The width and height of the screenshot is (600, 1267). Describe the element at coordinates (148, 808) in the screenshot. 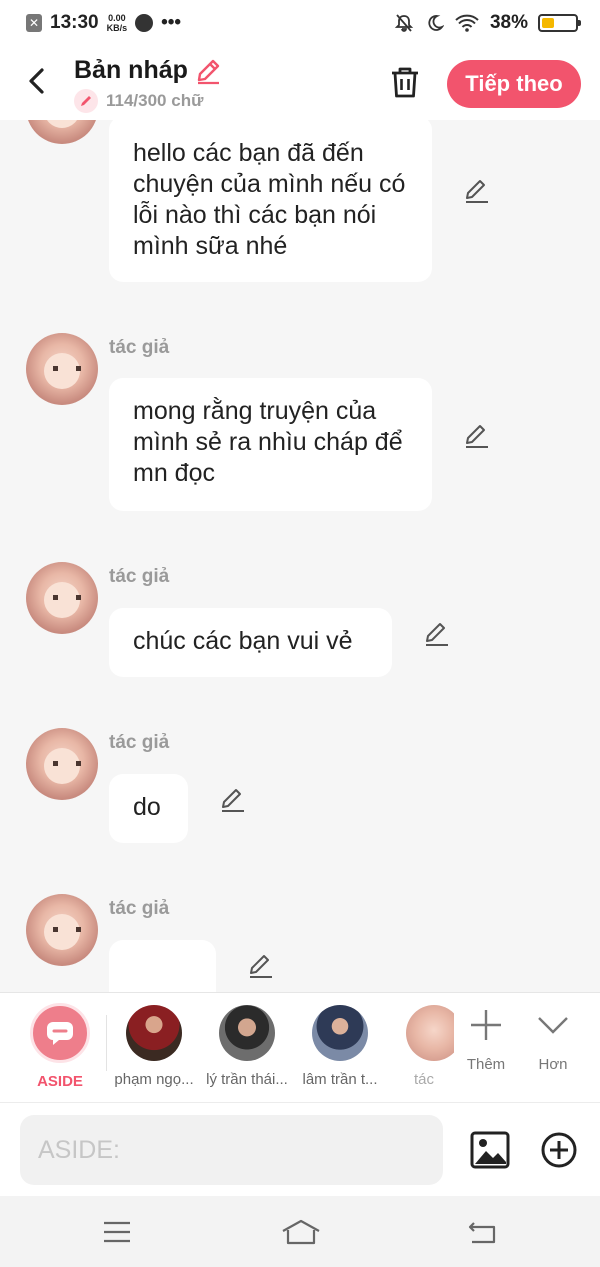

I see `message-bubble: do` at that location.